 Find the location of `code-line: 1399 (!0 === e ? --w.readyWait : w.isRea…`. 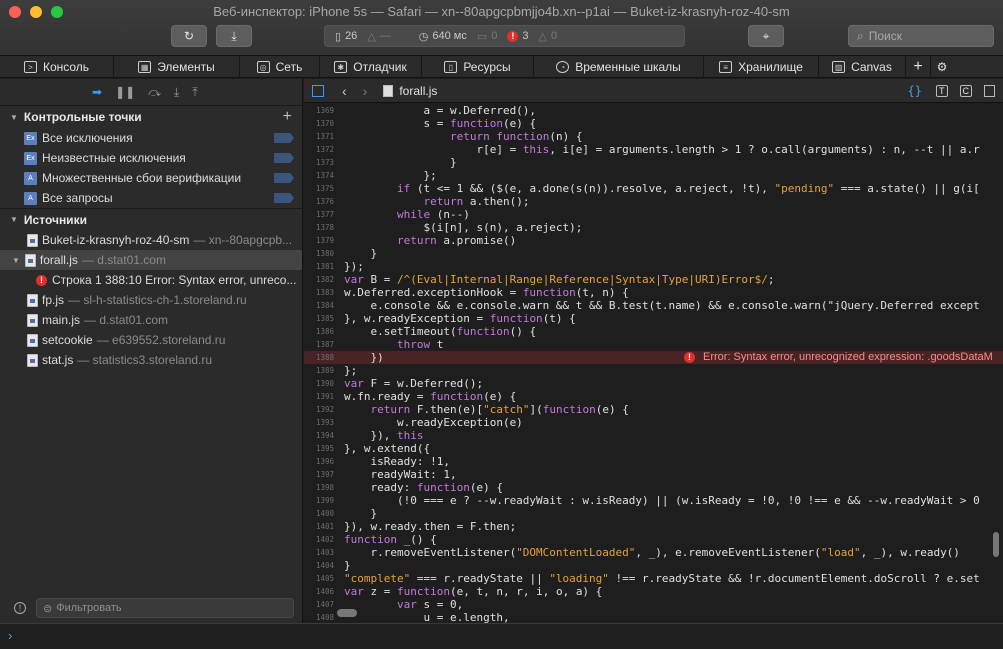

code-line: 1399 (!0 === e ? --w.readyWait : w.isRea… is located at coordinates (653, 500).